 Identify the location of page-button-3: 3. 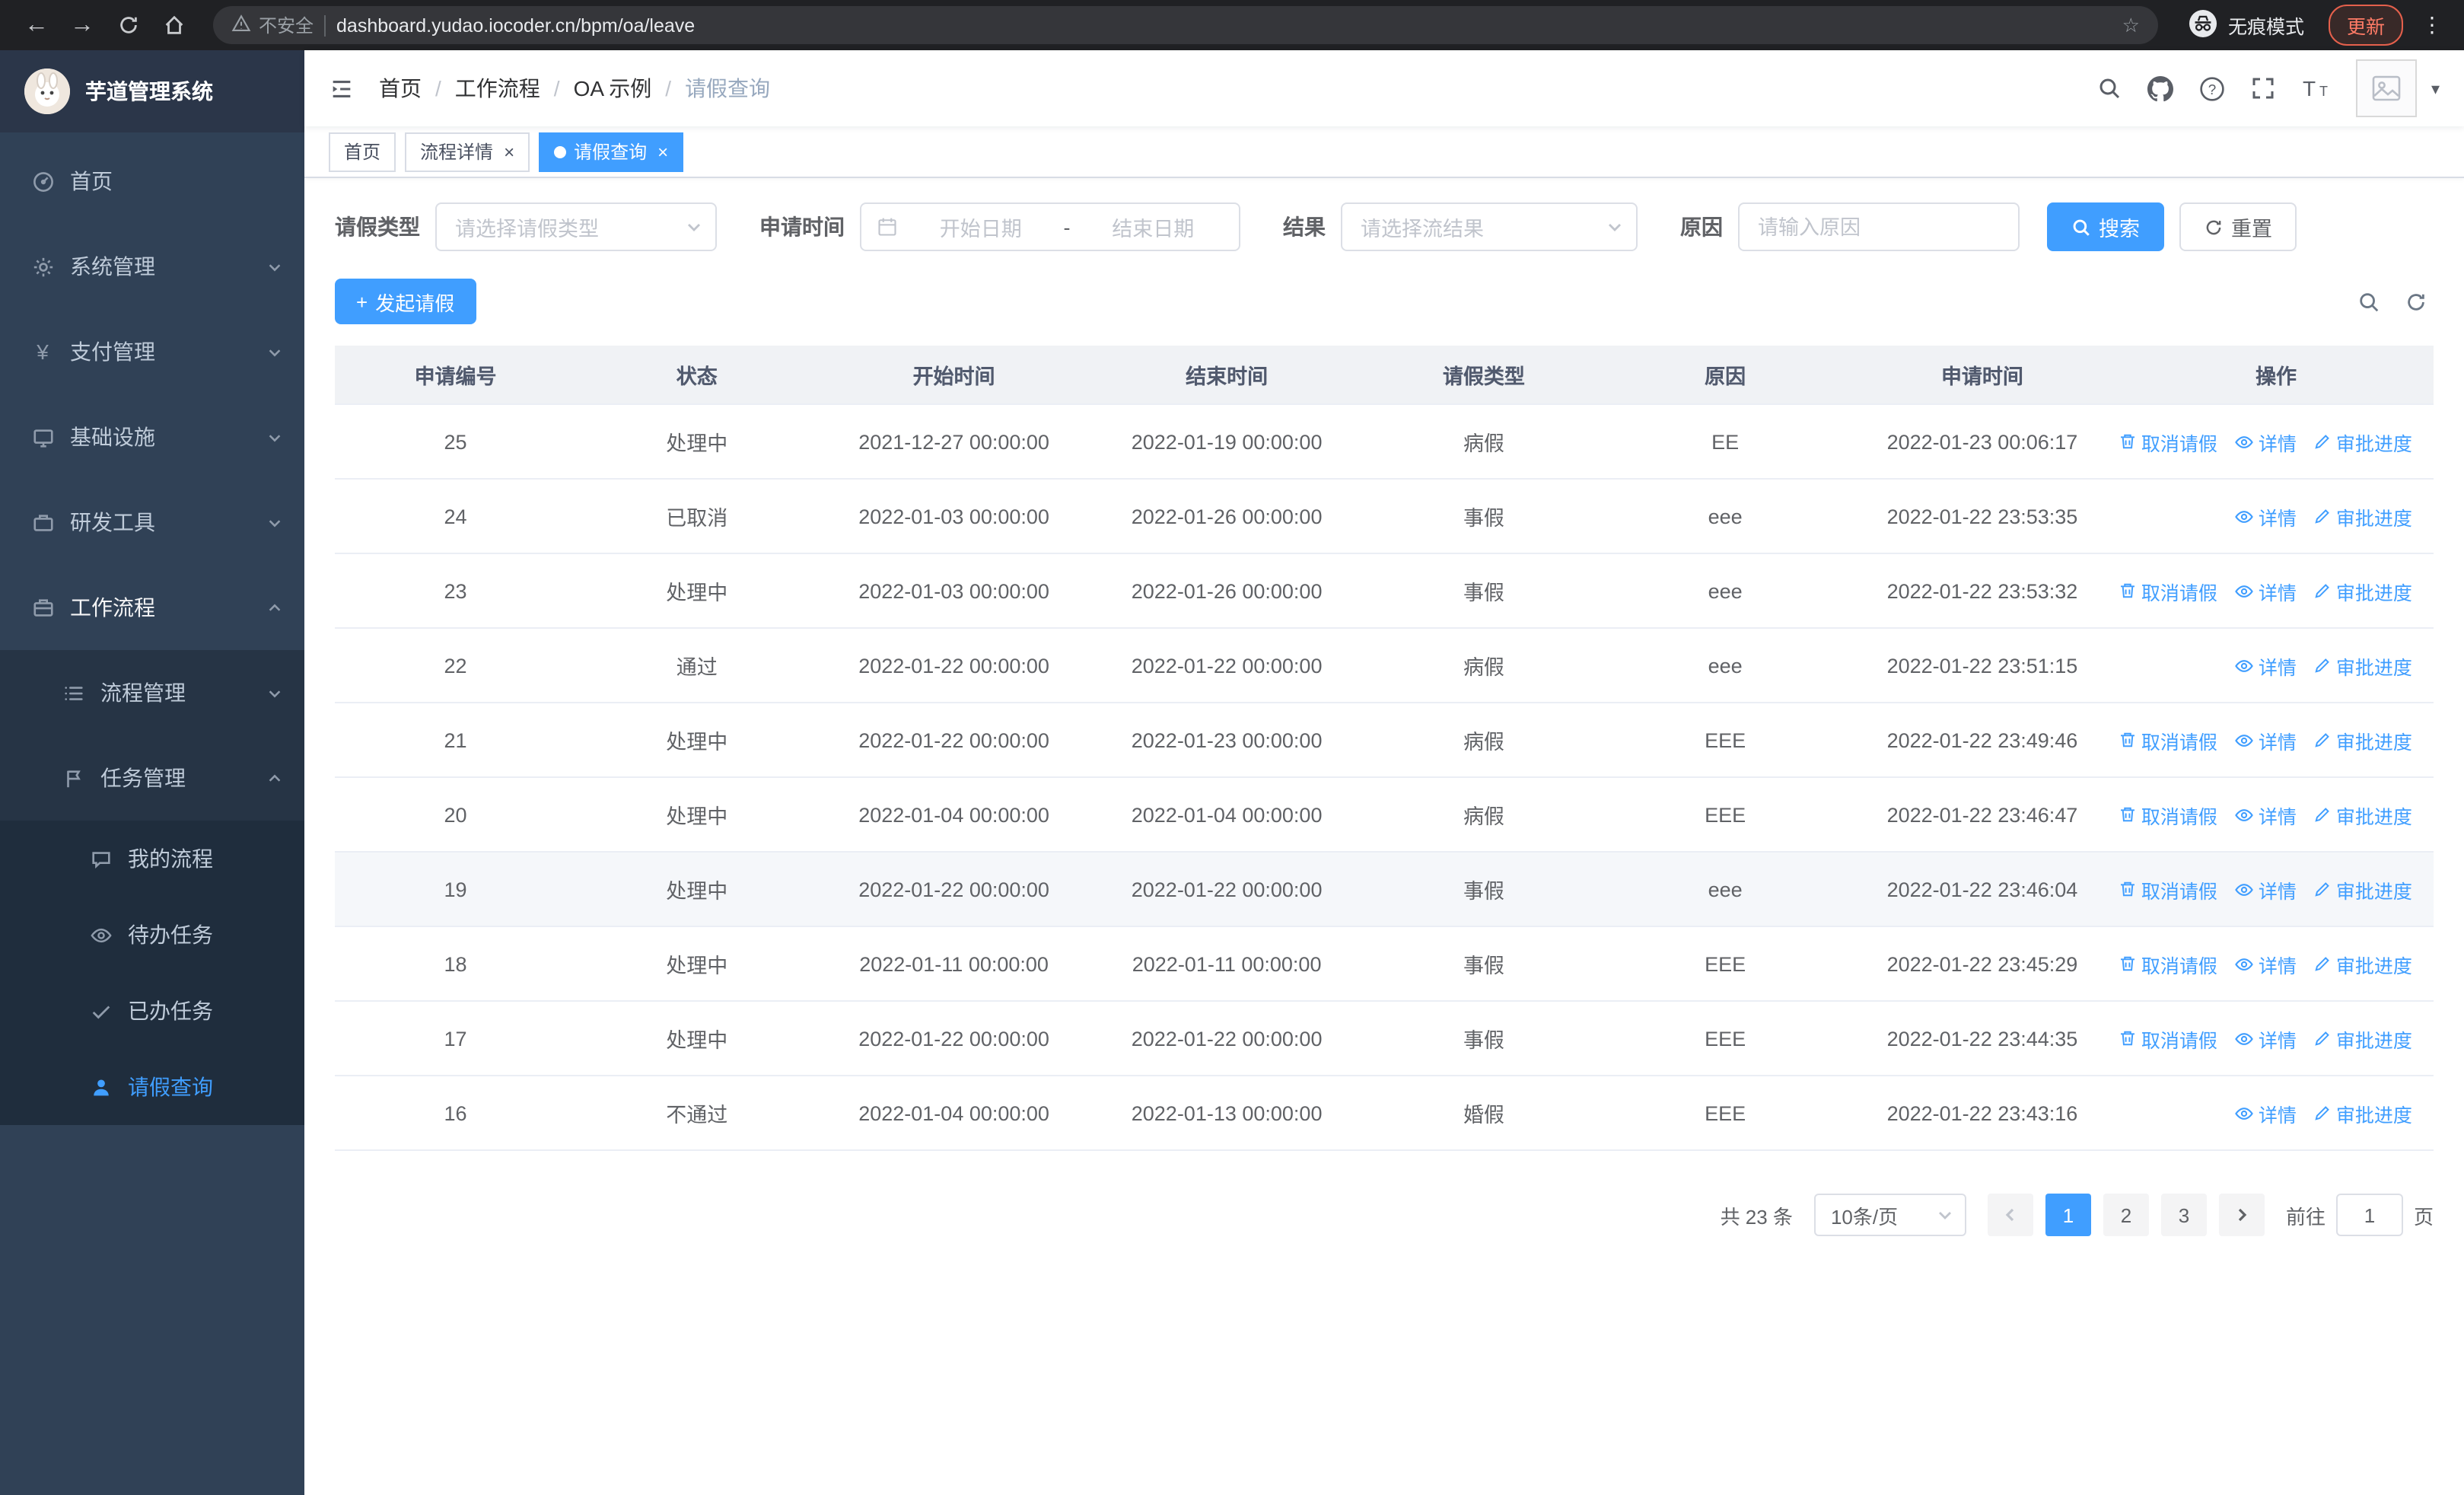
(2183, 1215).